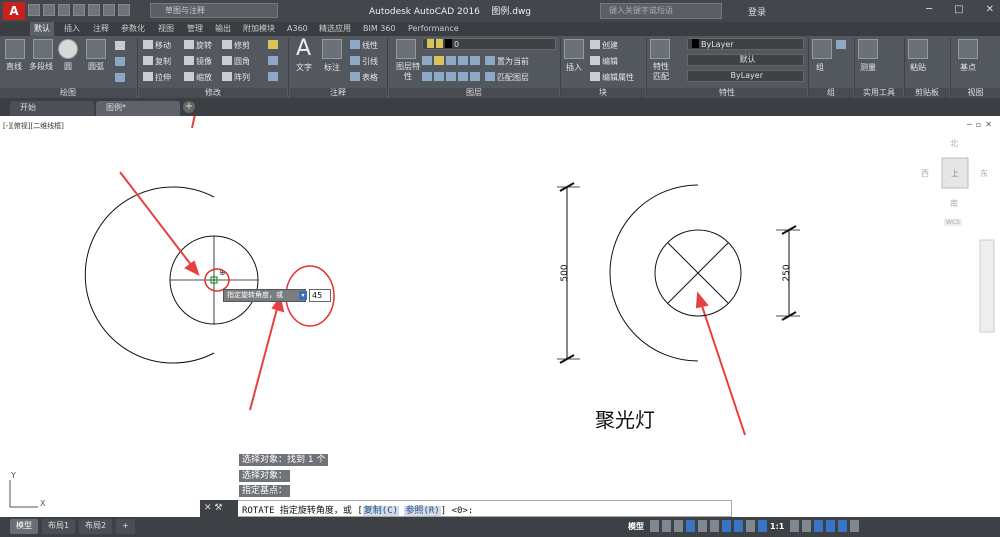 The width and height of the screenshot is (1000, 537). I want to click on utilities-panel-title: 实用工具, so click(879, 93).